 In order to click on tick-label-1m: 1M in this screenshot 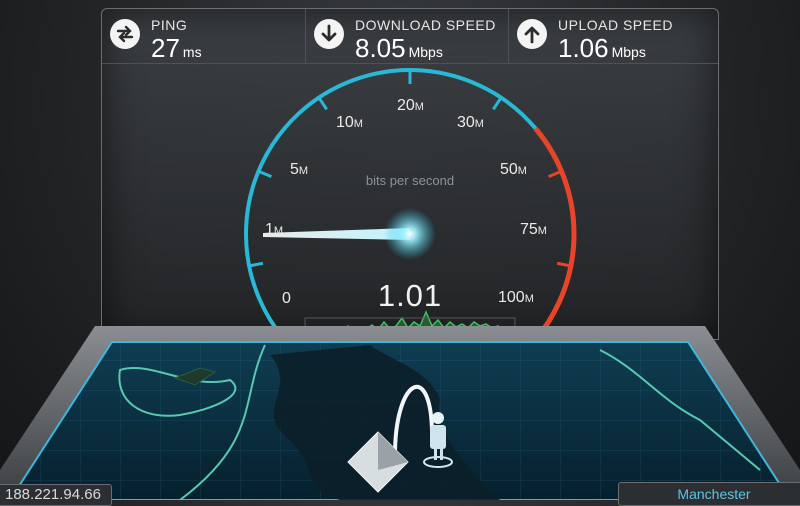, I will do `click(274, 230)`.